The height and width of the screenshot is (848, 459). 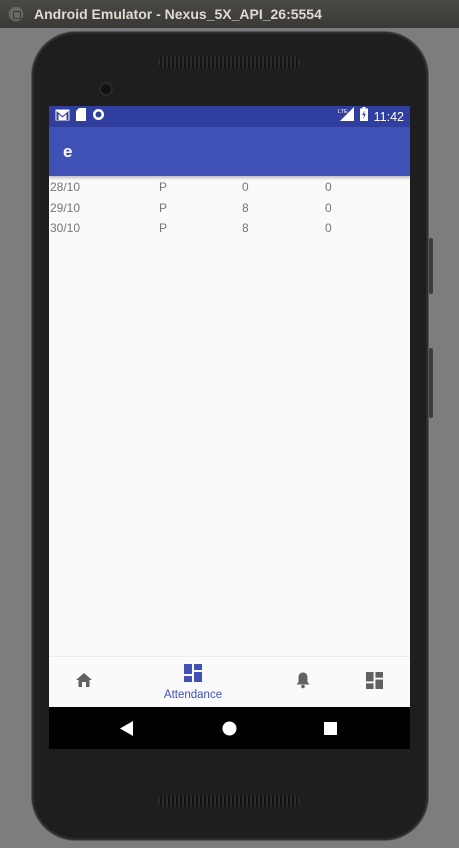 I want to click on home-circle-icon, so click(x=229, y=731).